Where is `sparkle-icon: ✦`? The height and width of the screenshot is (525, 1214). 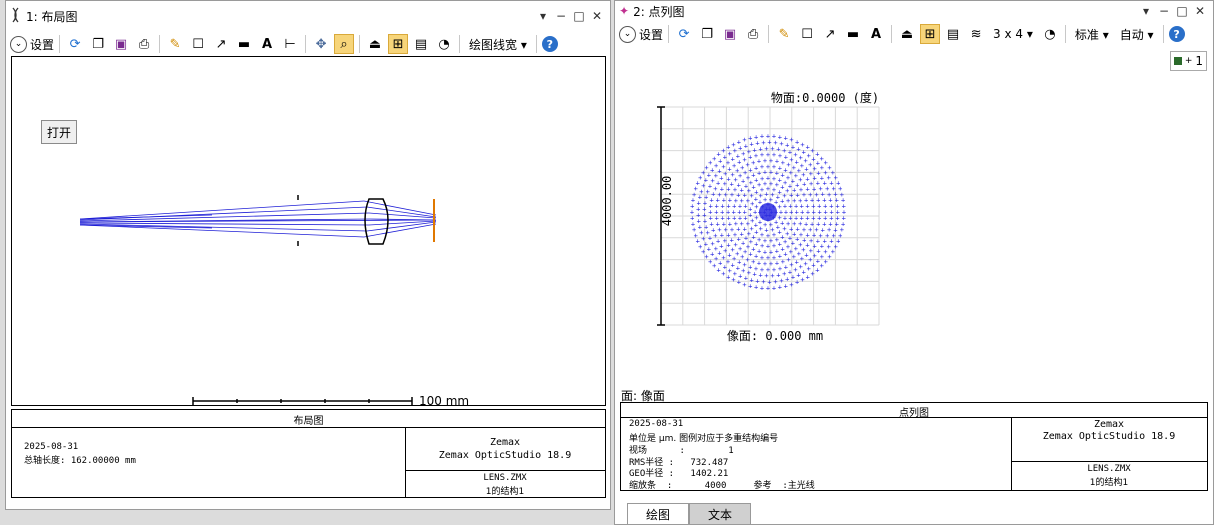
sparkle-icon: ✦ is located at coordinates (624, 11).